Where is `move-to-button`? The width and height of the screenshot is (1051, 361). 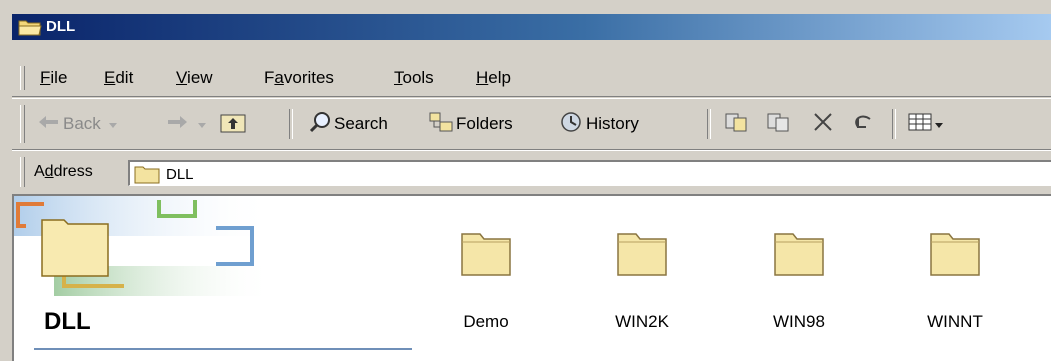 move-to-button is located at coordinates (737, 124).